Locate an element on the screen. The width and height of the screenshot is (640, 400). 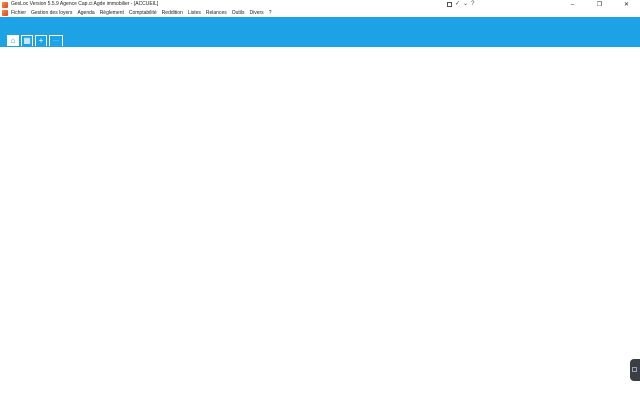
menu-agenda: Agenda is located at coordinates (85, 13).